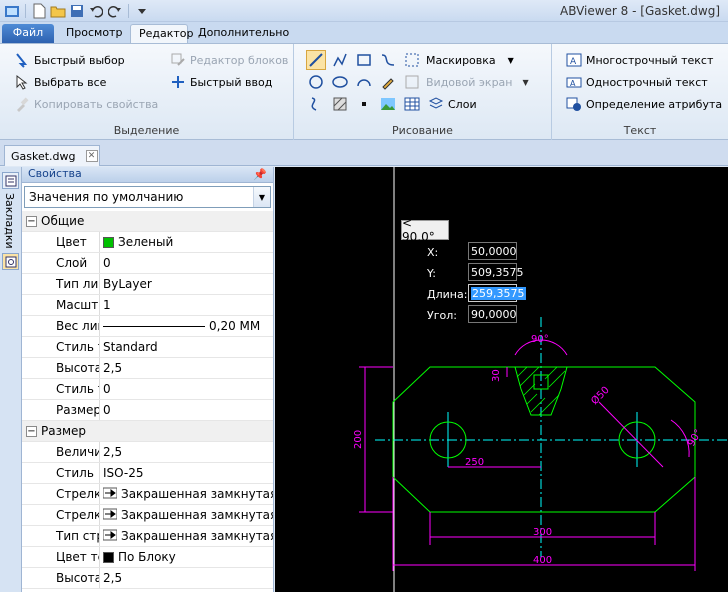 The width and height of the screenshot is (728, 592). What do you see at coordinates (492, 314) in the screenshot?
I see `angle-input: 90,0000` at bounding box center [492, 314].